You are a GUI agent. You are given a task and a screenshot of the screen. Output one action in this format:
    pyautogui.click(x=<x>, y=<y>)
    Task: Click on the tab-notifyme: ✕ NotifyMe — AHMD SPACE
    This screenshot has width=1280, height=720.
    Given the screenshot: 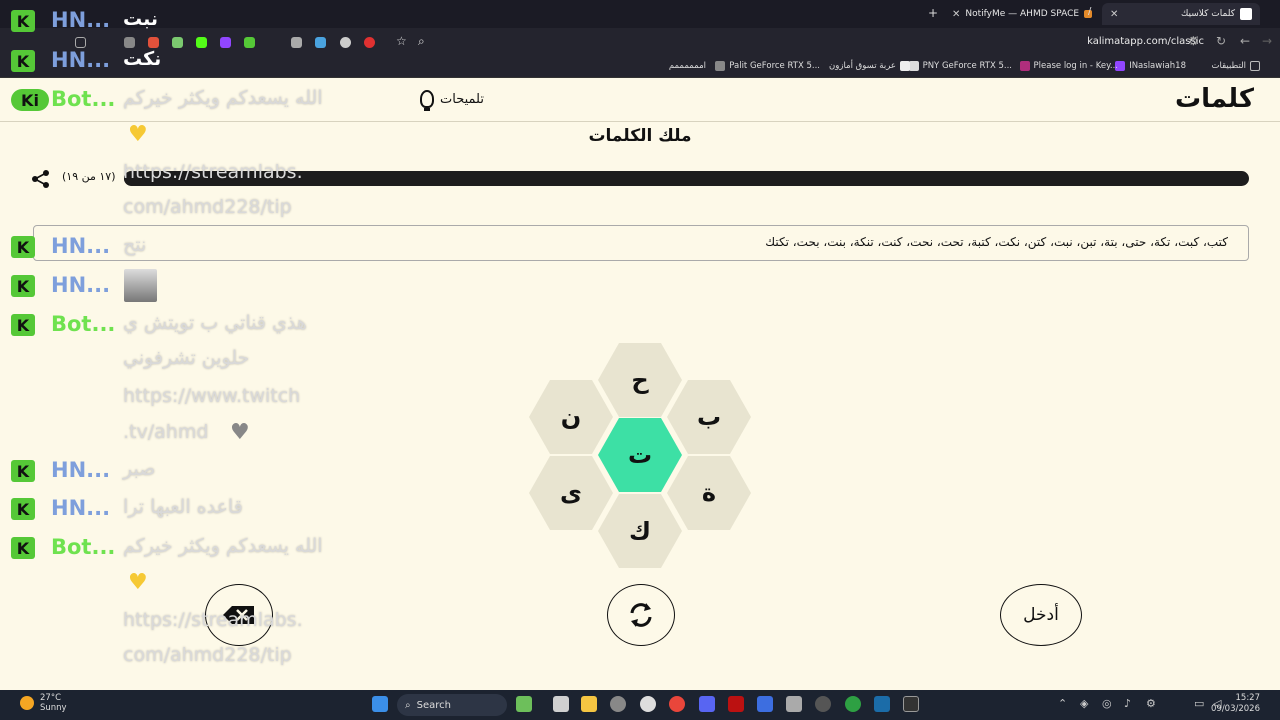 What is the action you would take?
    pyautogui.click(x=1022, y=14)
    